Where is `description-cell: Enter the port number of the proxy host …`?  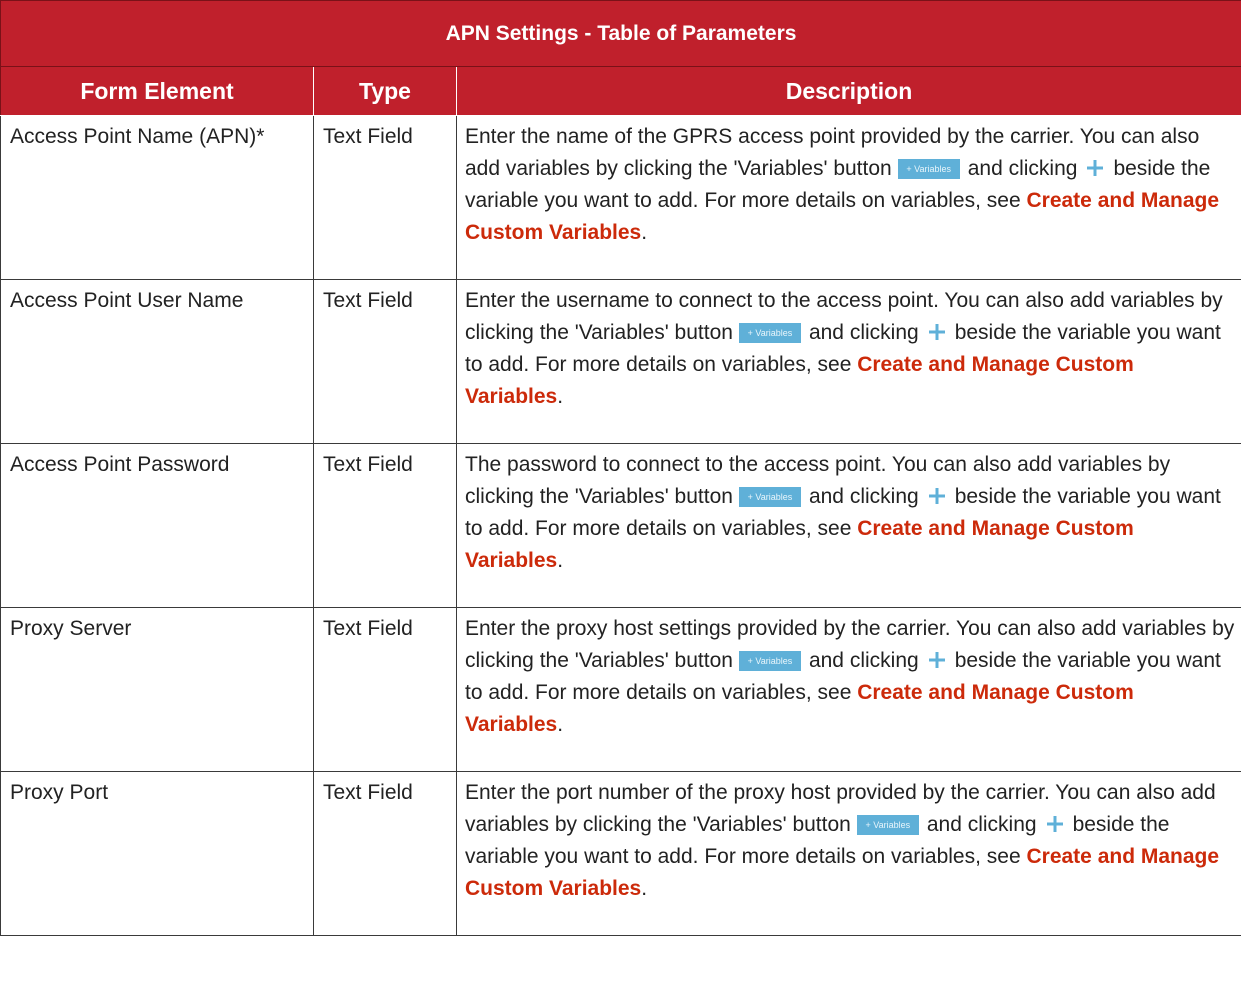 description-cell: Enter the port number of the proxy host … is located at coordinates (848, 853).